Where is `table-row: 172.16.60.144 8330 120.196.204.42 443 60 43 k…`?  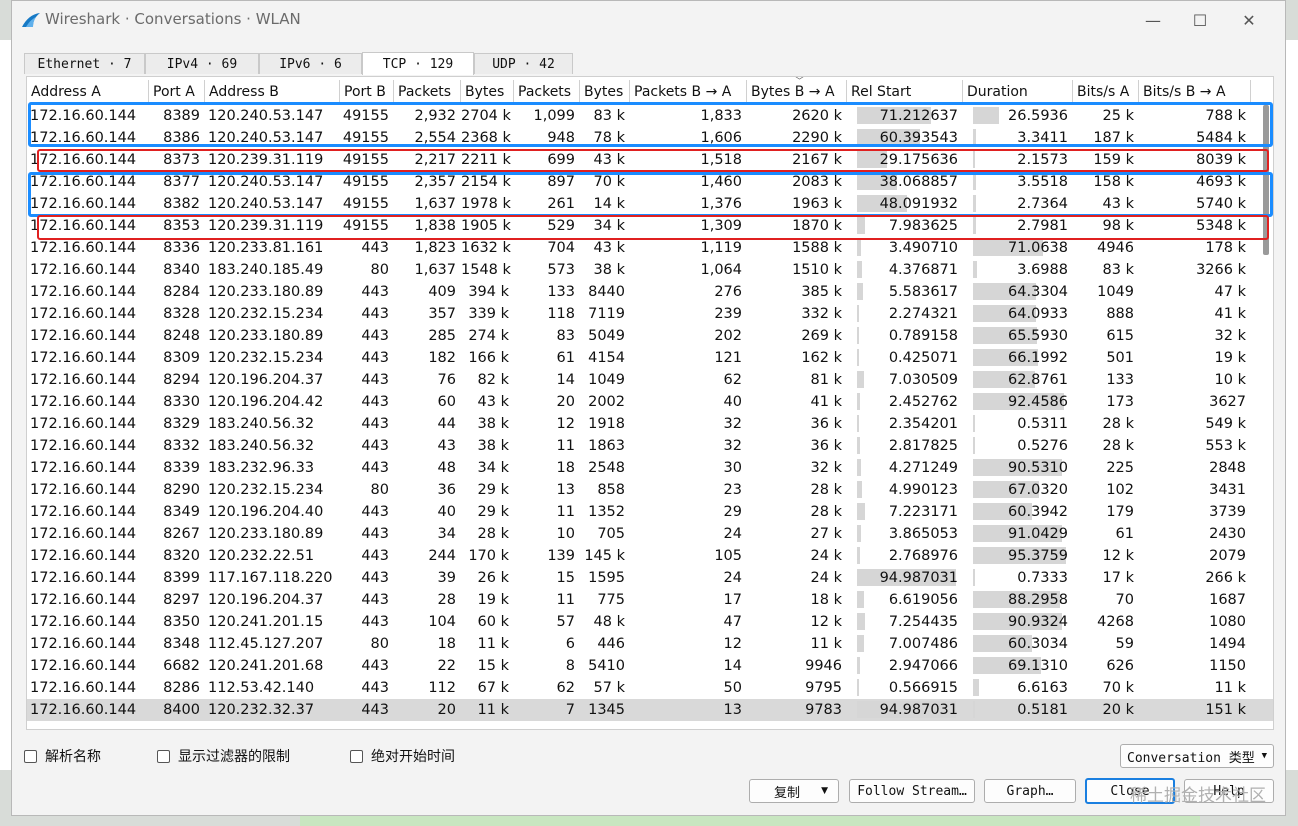
table-row: 172.16.60.144 8330 120.196.204.42 443 60 43 k… is located at coordinates (650, 402).